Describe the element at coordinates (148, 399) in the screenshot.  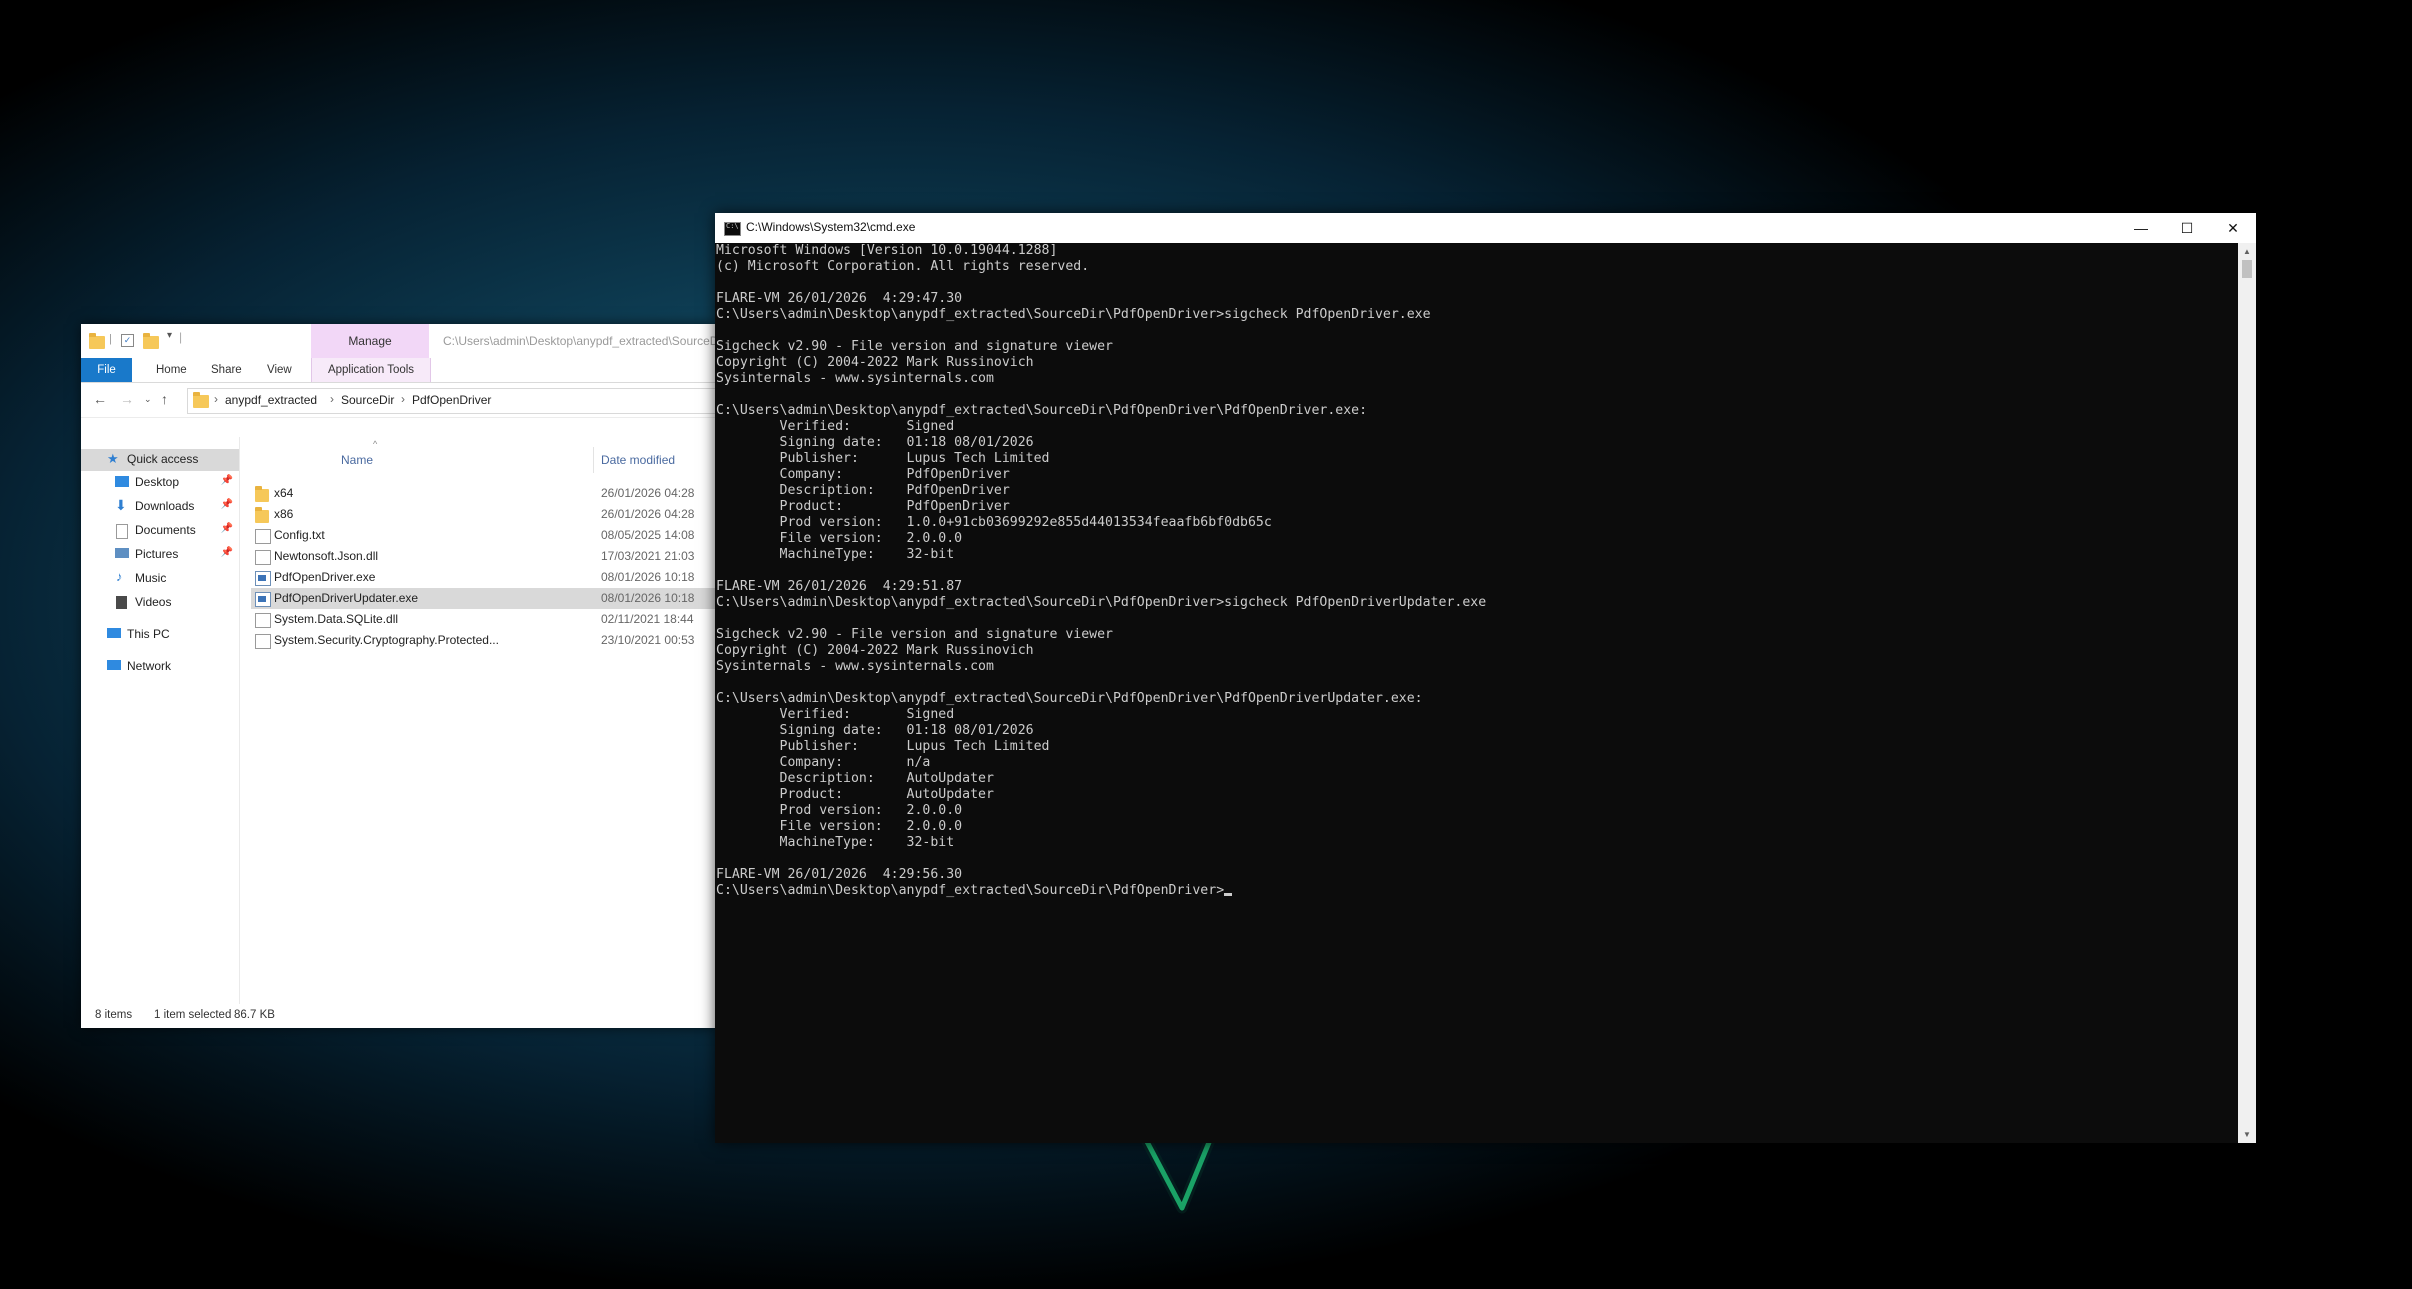
I see `recent-locations-chevron-icon: ⌄` at that location.